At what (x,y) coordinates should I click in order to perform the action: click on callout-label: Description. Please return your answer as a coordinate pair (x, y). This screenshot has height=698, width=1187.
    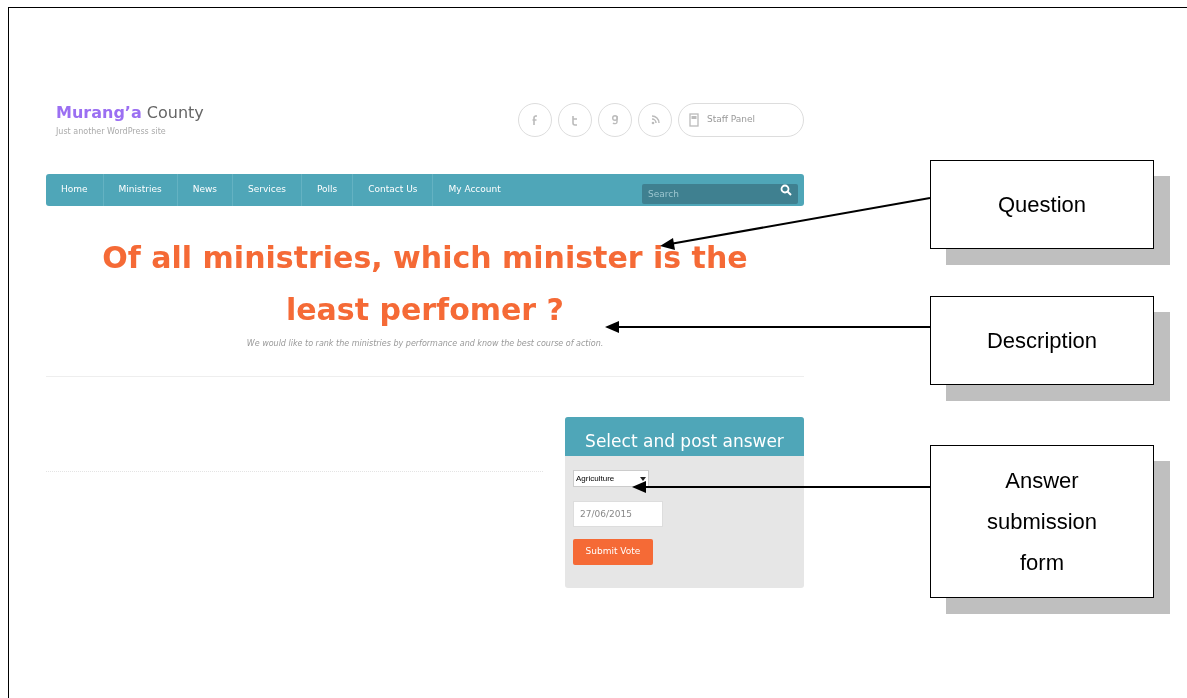
    Looking at the image, I should click on (1041, 341).